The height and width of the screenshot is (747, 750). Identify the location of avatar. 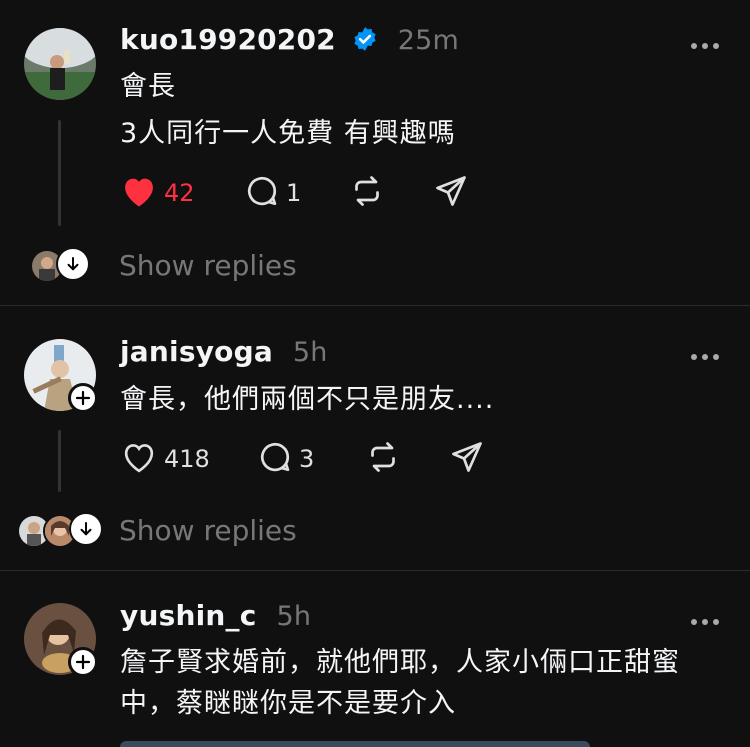
(60, 64).